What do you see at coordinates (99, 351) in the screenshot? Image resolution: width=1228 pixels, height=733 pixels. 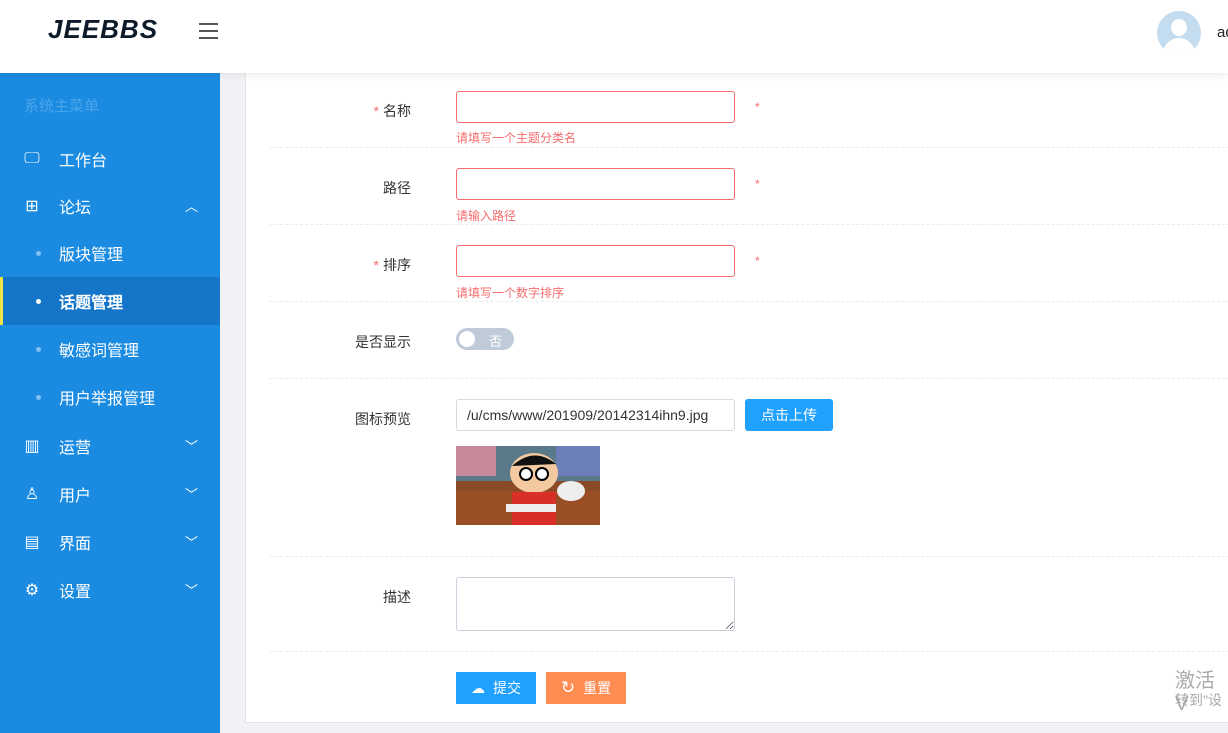 I see `label: 敏感词管理` at bounding box center [99, 351].